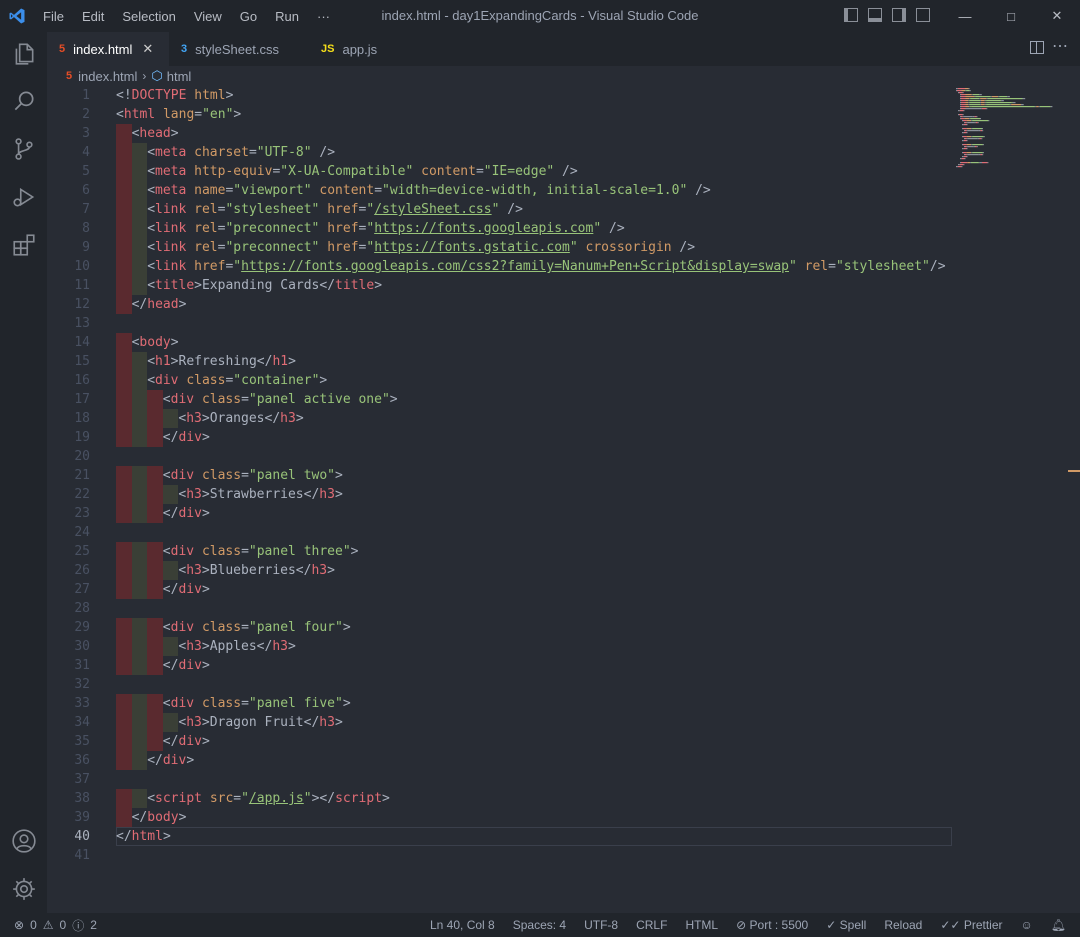  Describe the element at coordinates (24, 841) in the screenshot. I see `account-icon` at that location.